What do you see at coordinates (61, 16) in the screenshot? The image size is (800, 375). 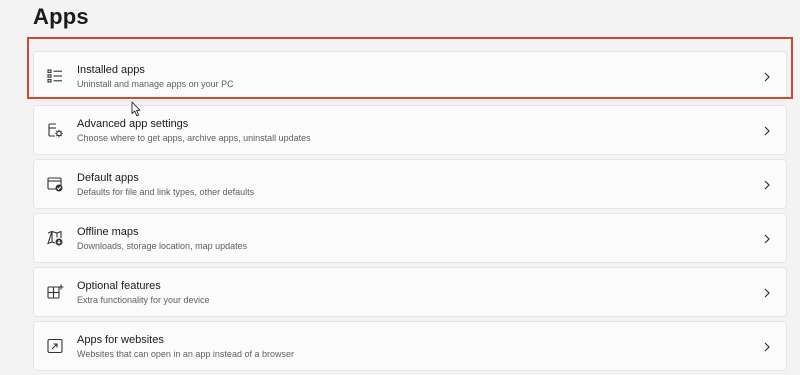 I see `page-title: Apps` at bounding box center [61, 16].